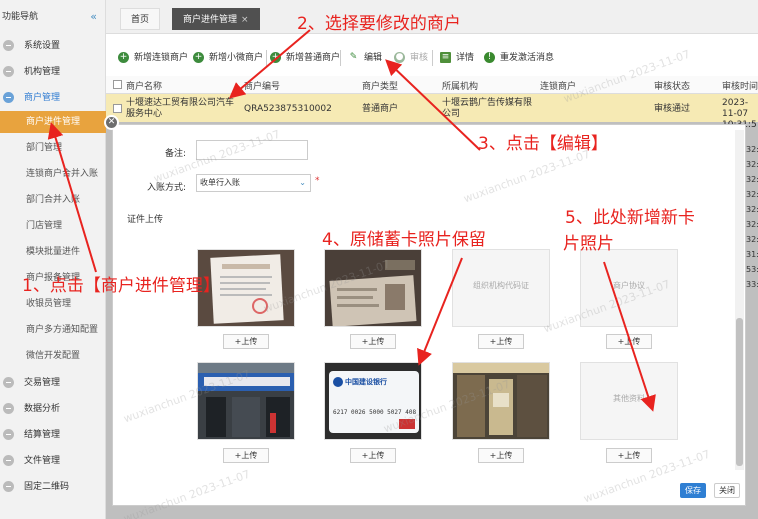 The width and height of the screenshot is (758, 519). I want to click on annotation-step-5: 5、此处新增新卡, so click(630, 218).